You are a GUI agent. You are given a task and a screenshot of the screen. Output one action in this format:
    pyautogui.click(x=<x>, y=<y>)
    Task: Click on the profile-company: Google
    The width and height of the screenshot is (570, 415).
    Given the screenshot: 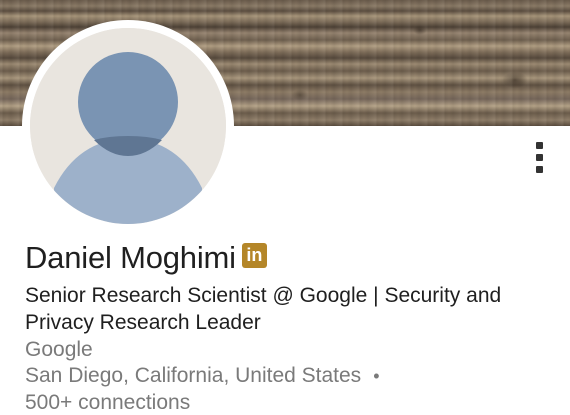 What is the action you would take?
    pyautogui.click(x=59, y=350)
    